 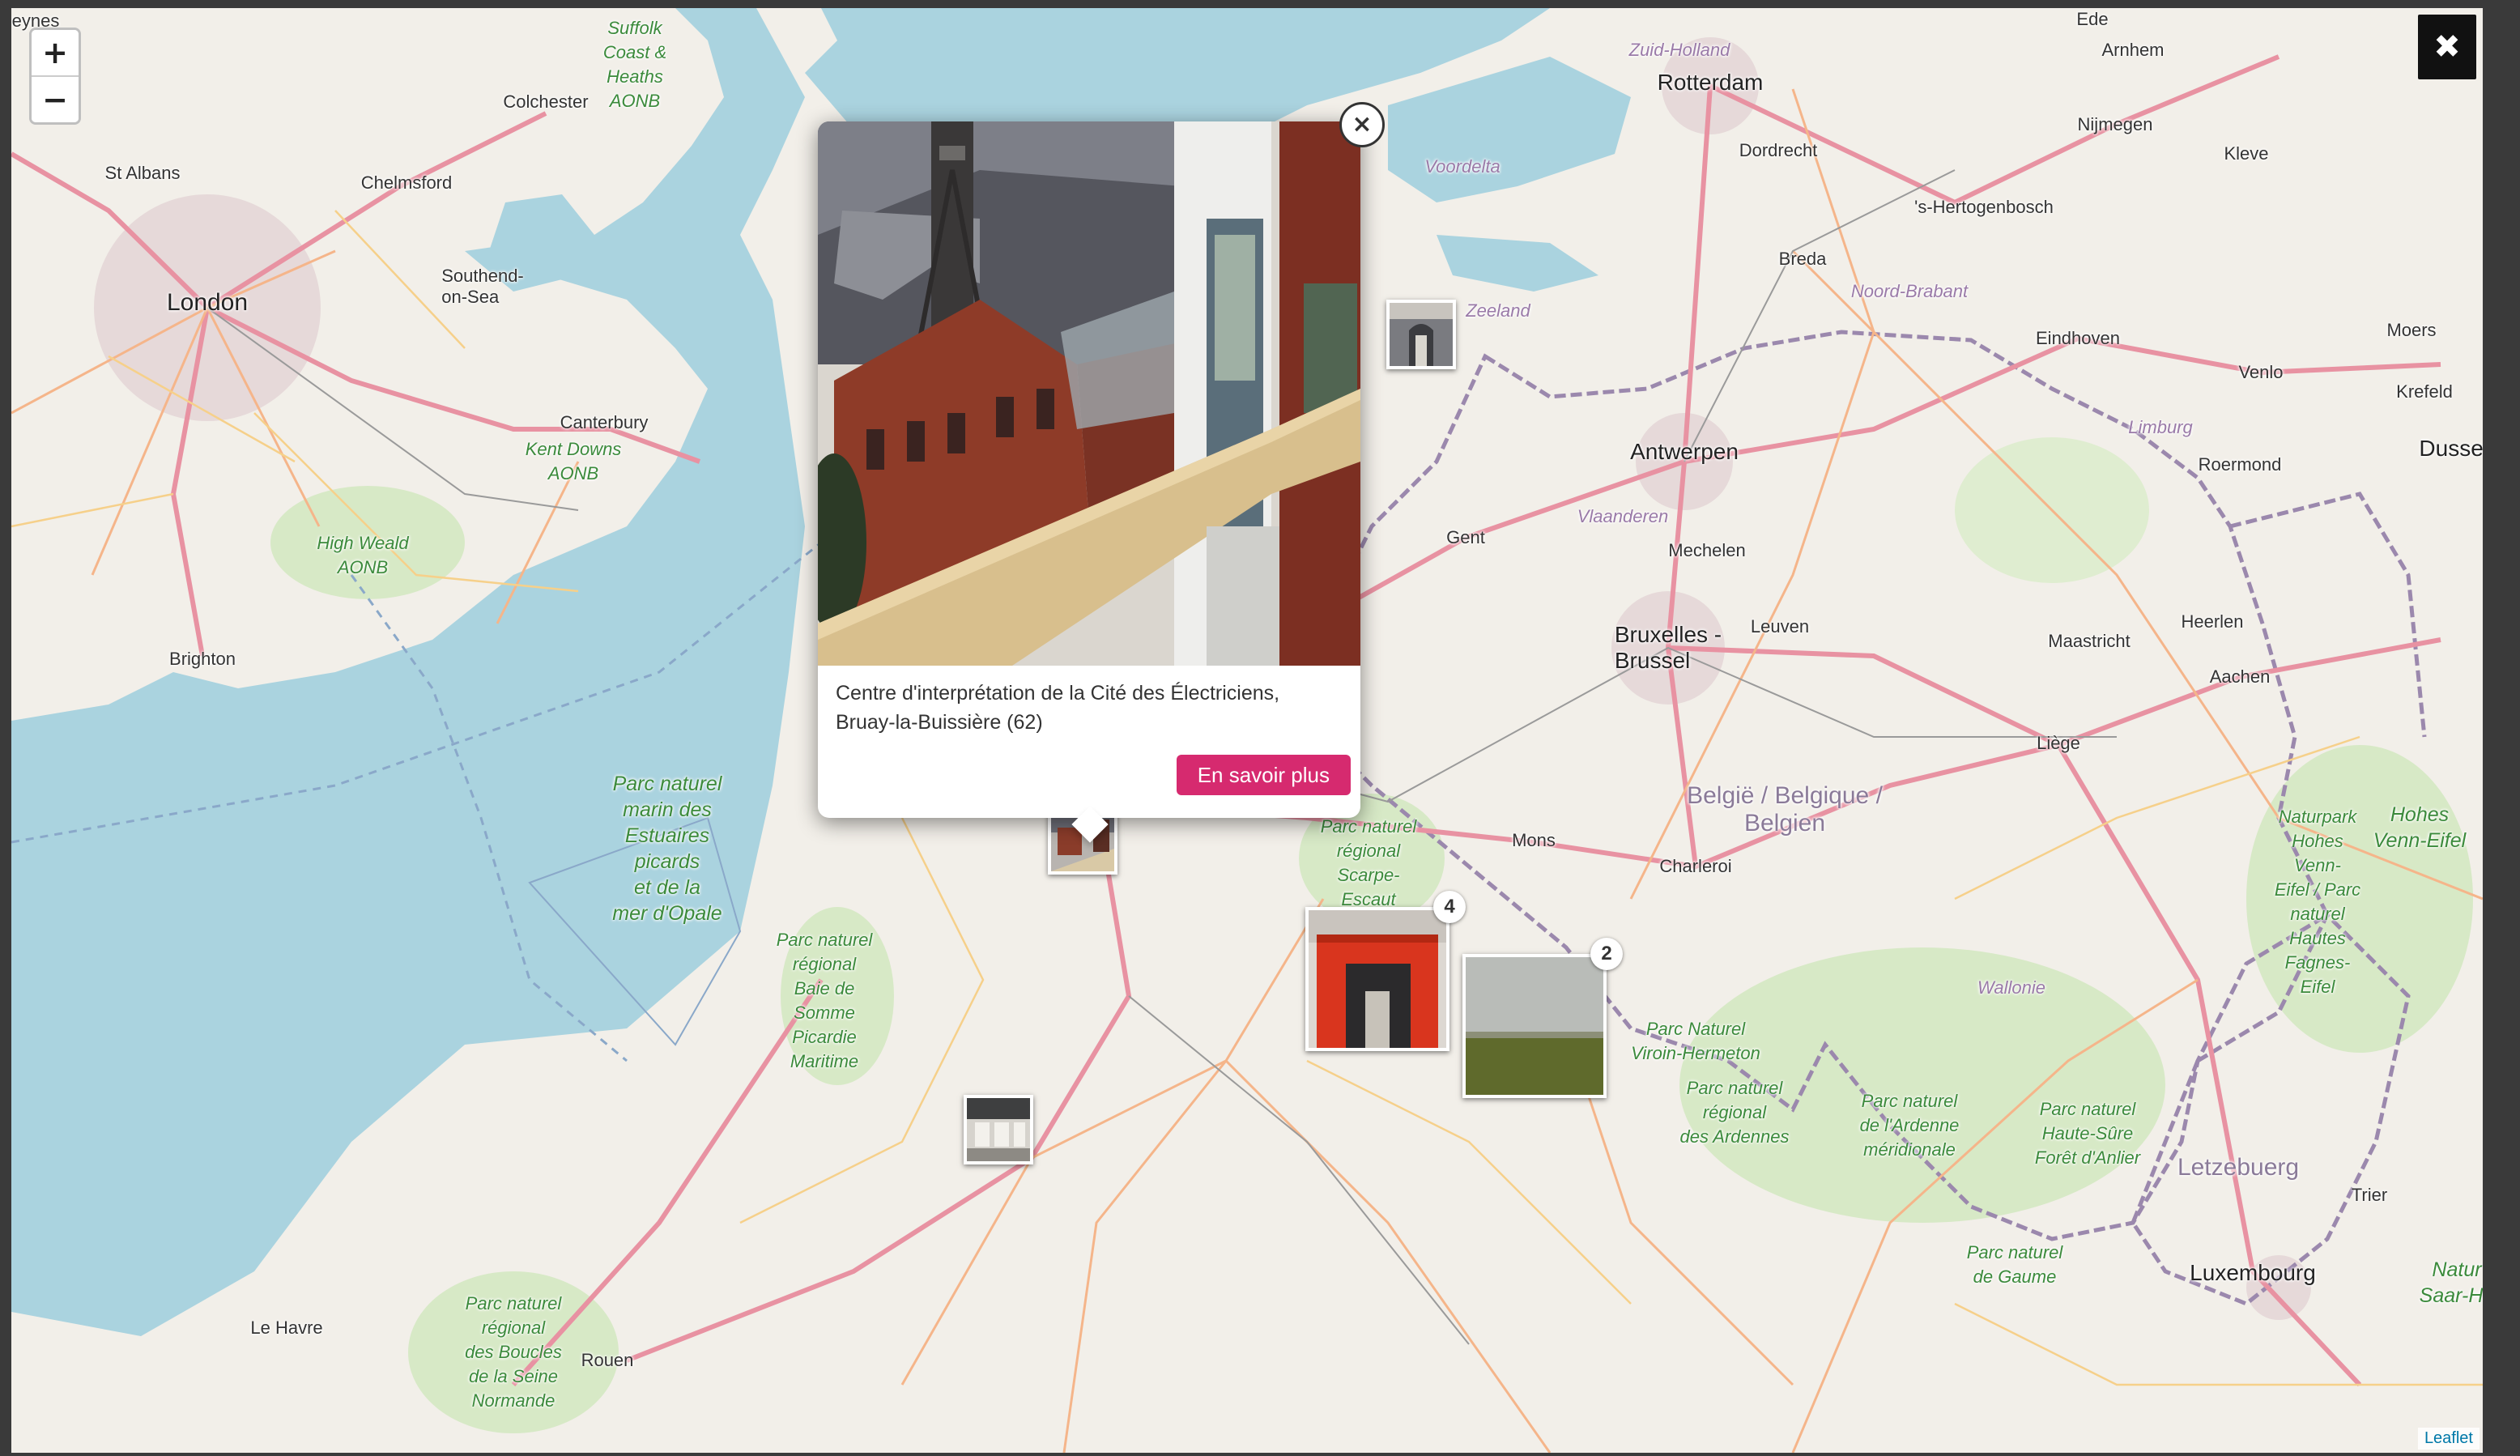 I want to click on map-label: London, so click(x=207, y=302).